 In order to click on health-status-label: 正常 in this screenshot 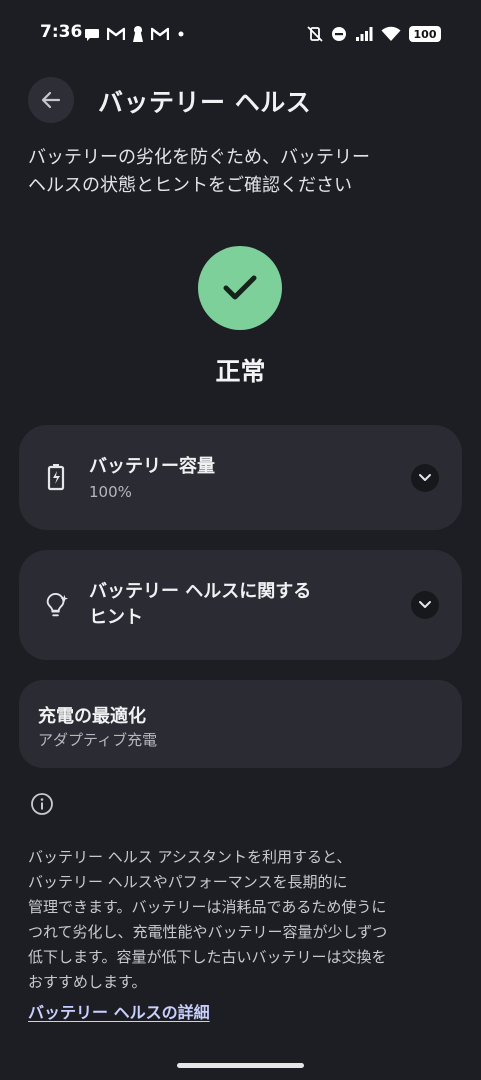, I will do `click(240, 371)`.